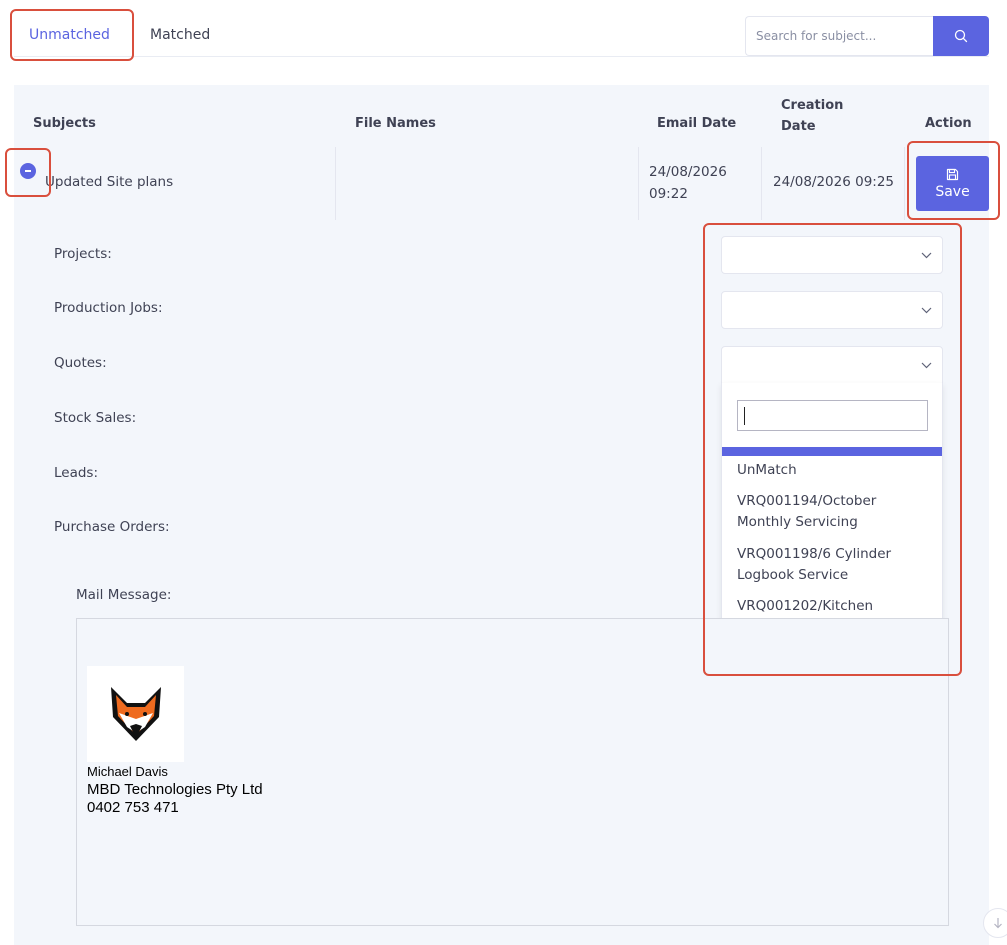 Image resolution: width=1007 pixels, height=945 pixels. What do you see at coordinates (80, 363) in the screenshot?
I see `label-quotes: Quotes:` at bounding box center [80, 363].